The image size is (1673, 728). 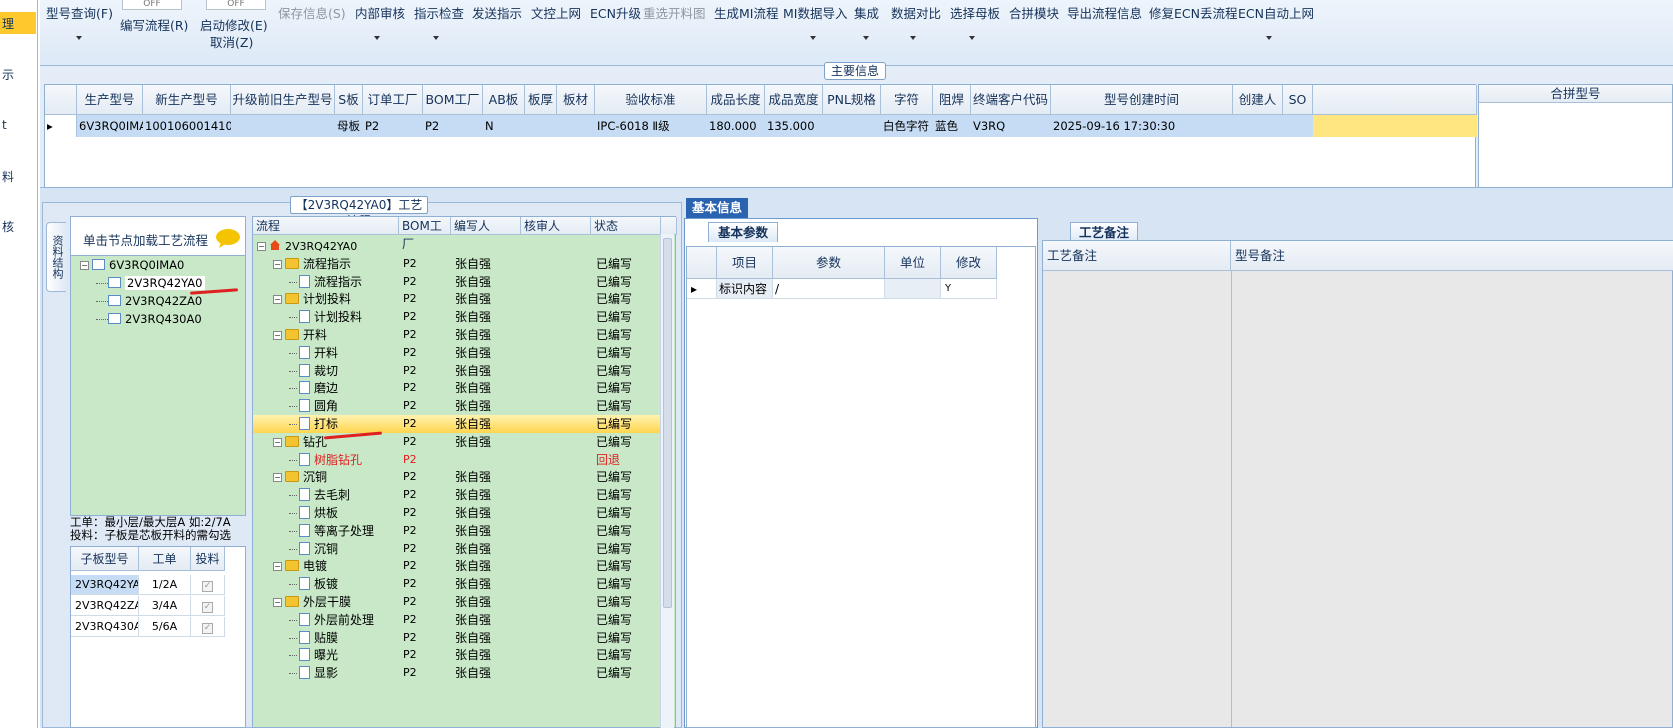 I want to click on flow-row: 计划投料 P2 张自强 已编写, so click(x=457, y=317).